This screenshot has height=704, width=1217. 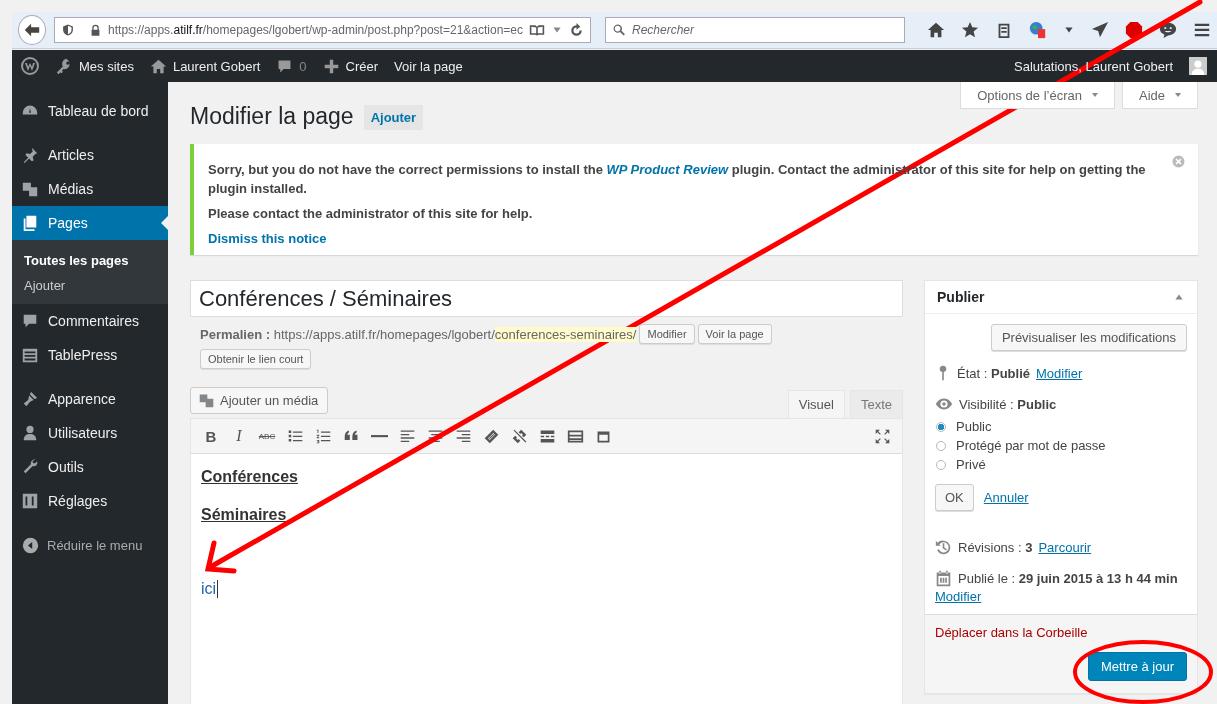 What do you see at coordinates (205, 66) in the screenshot?
I see `admin-bar-item: Laurent Gobert` at bounding box center [205, 66].